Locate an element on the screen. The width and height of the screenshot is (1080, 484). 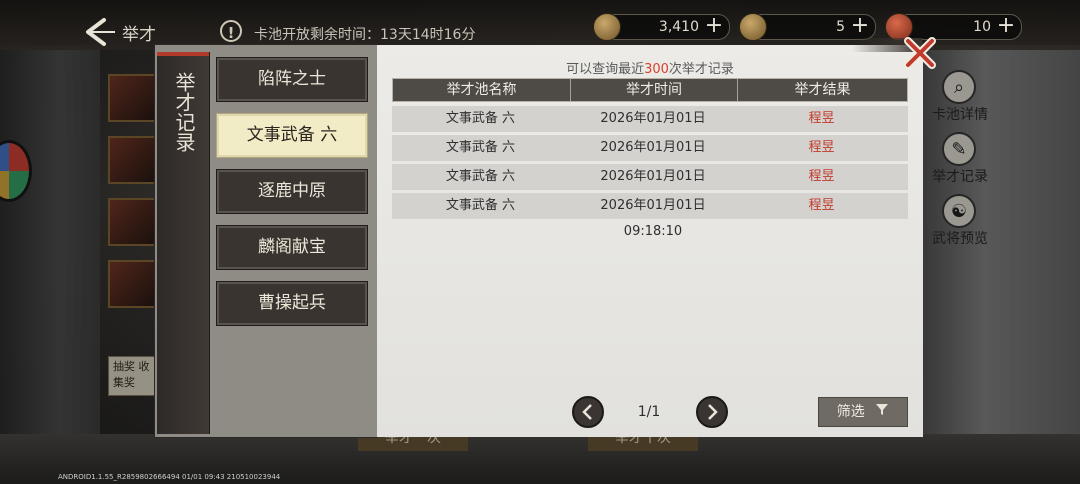
table-row: 文事武备 六 2026年01月01日 09:18:10 程昱 is located at coordinates (650, 216).